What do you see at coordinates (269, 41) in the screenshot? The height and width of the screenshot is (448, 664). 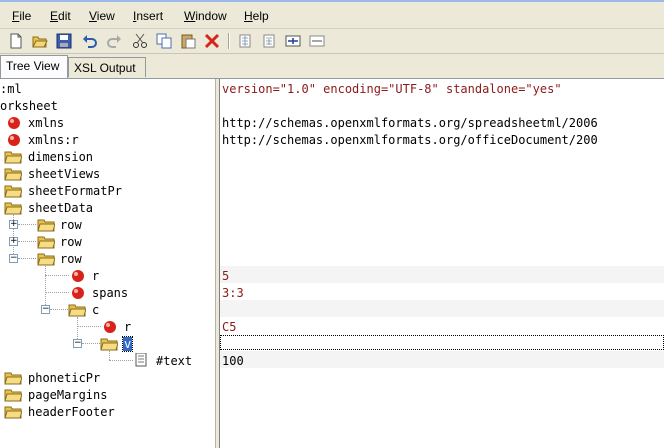 I see `outdent-icon` at bounding box center [269, 41].